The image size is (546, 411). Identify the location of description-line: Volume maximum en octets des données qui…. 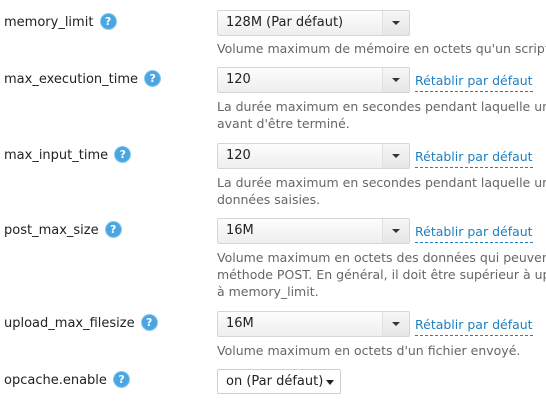
(381, 257).